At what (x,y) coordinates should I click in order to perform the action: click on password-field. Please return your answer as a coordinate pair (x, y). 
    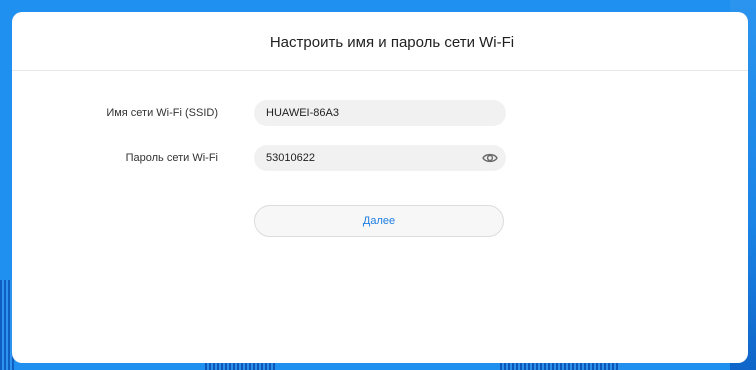
    Looking at the image, I should click on (380, 158).